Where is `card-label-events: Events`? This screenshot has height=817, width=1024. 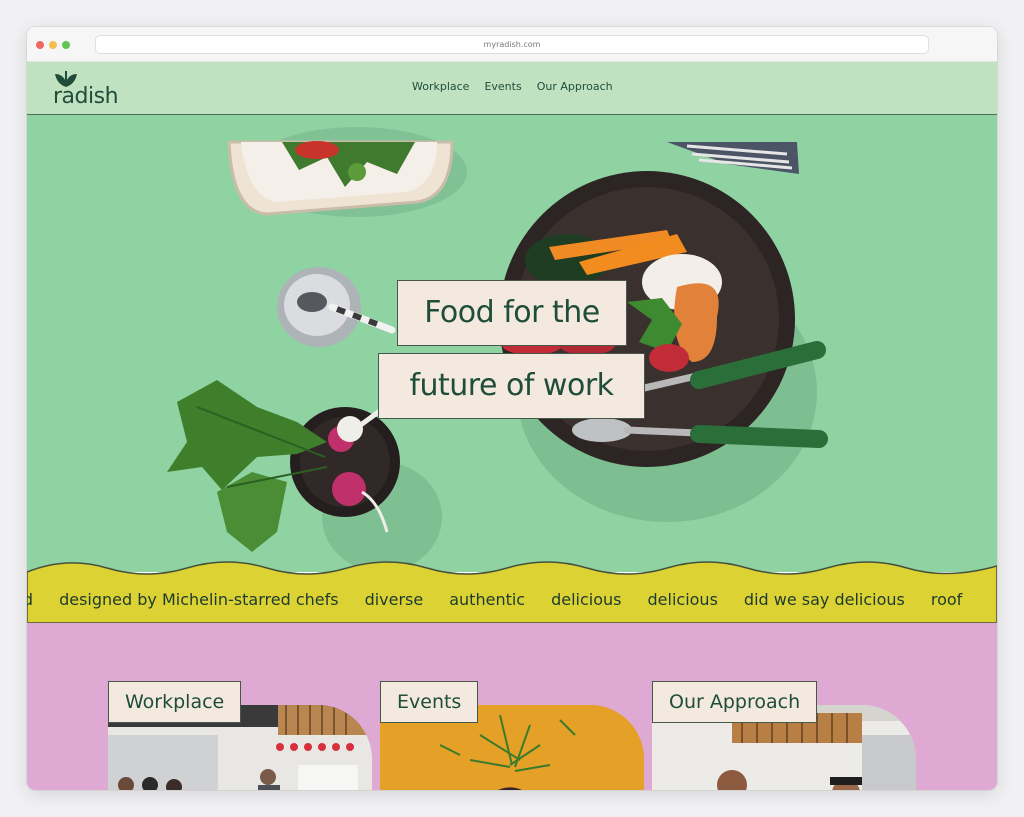 card-label-events: Events is located at coordinates (429, 702).